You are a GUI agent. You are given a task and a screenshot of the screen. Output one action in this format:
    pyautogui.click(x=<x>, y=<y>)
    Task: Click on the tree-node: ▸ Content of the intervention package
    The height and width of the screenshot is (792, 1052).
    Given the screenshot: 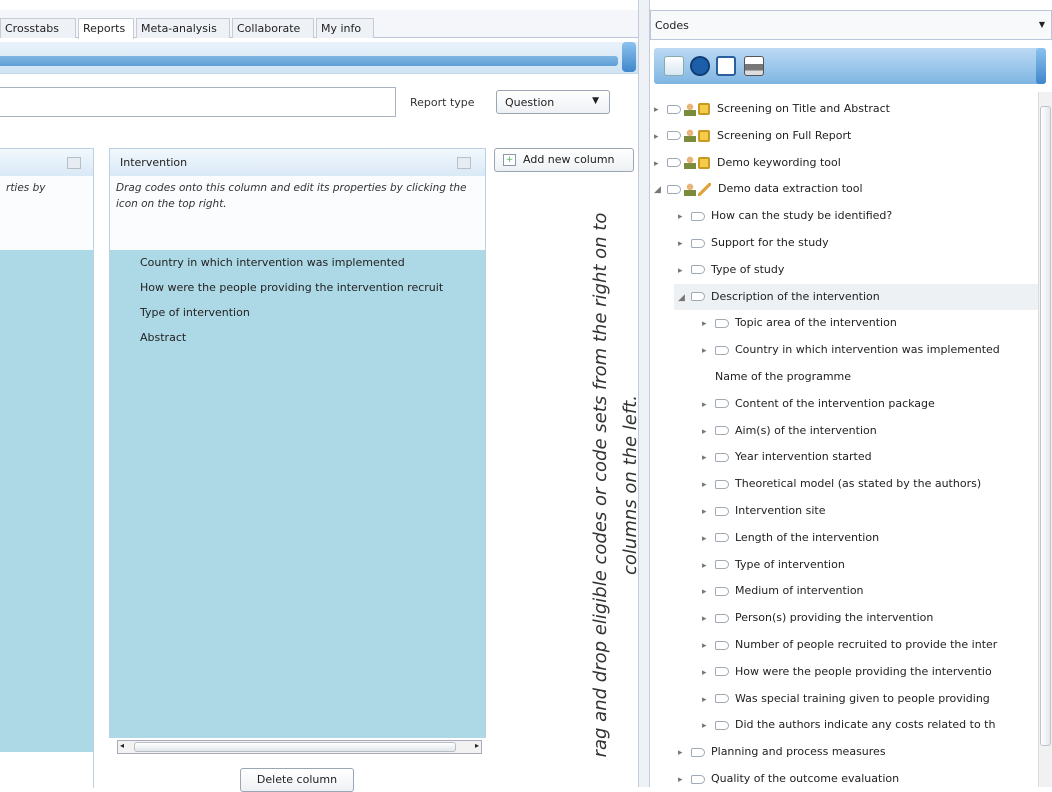 What is the action you would take?
    pyautogui.click(x=870, y=404)
    